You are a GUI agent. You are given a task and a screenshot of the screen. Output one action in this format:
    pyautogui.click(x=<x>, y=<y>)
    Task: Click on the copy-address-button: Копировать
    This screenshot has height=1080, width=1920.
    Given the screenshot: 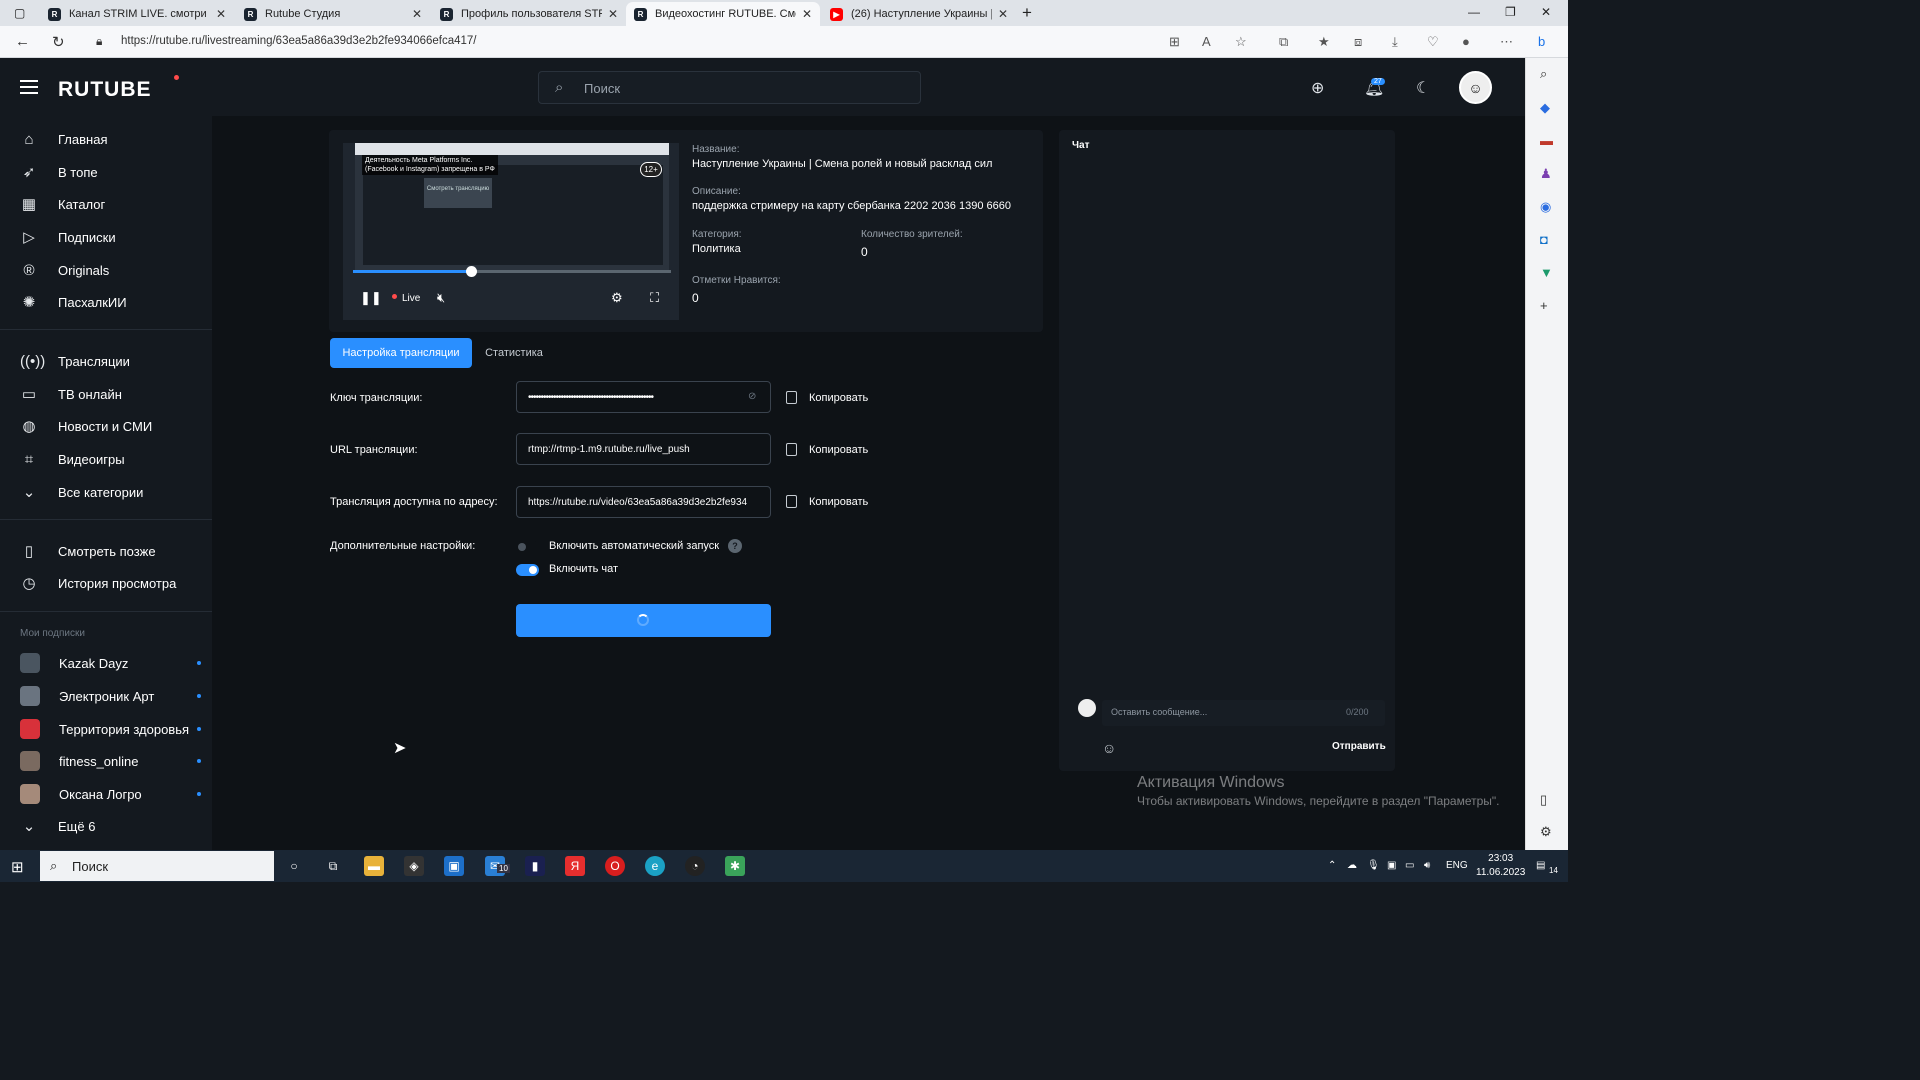 What is the action you would take?
    pyautogui.click(x=827, y=501)
    